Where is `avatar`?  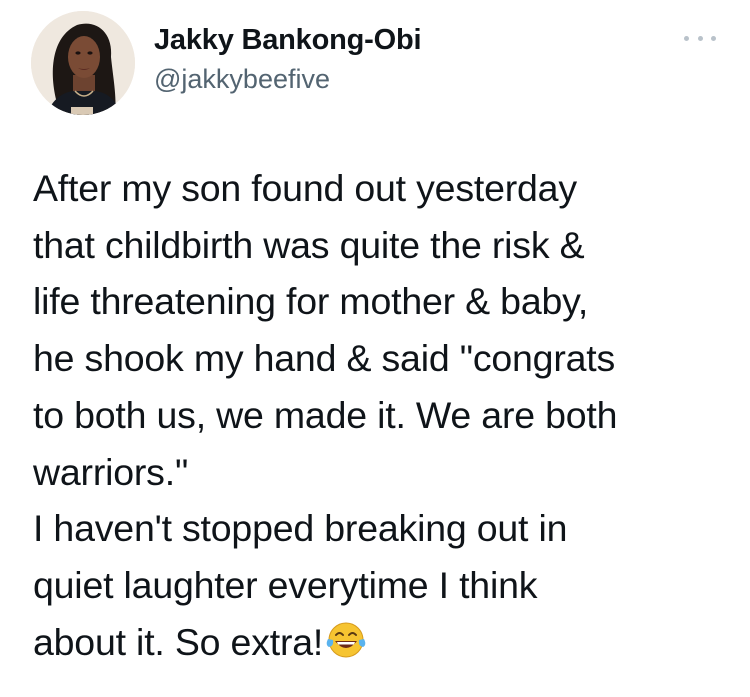
avatar is located at coordinates (83, 63).